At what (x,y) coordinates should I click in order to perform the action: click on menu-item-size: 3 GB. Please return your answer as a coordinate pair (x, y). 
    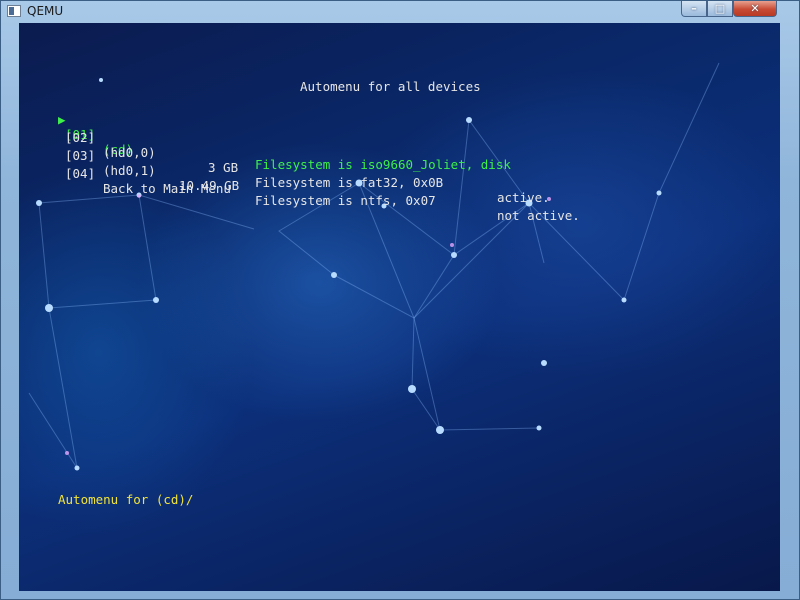
    Looking at the image, I should click on (223, 167).